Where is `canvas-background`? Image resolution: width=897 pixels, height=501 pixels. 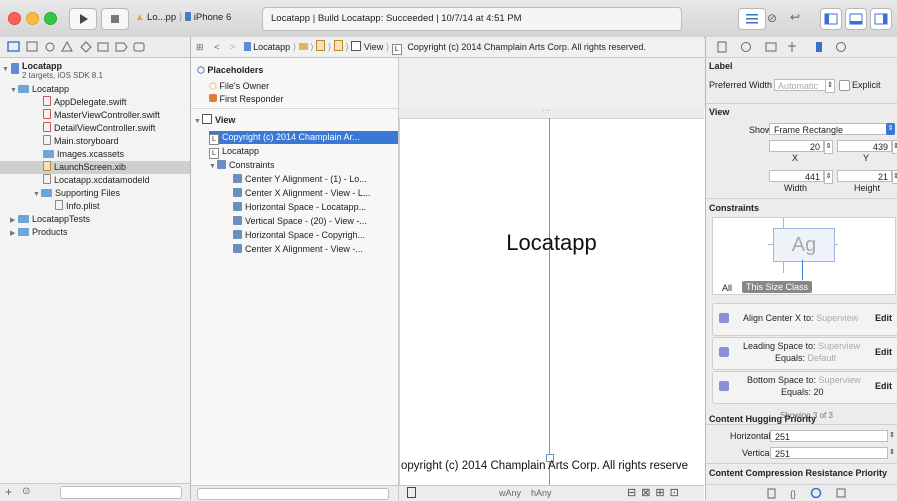 canvas-background is located at coordinates (551, 83).